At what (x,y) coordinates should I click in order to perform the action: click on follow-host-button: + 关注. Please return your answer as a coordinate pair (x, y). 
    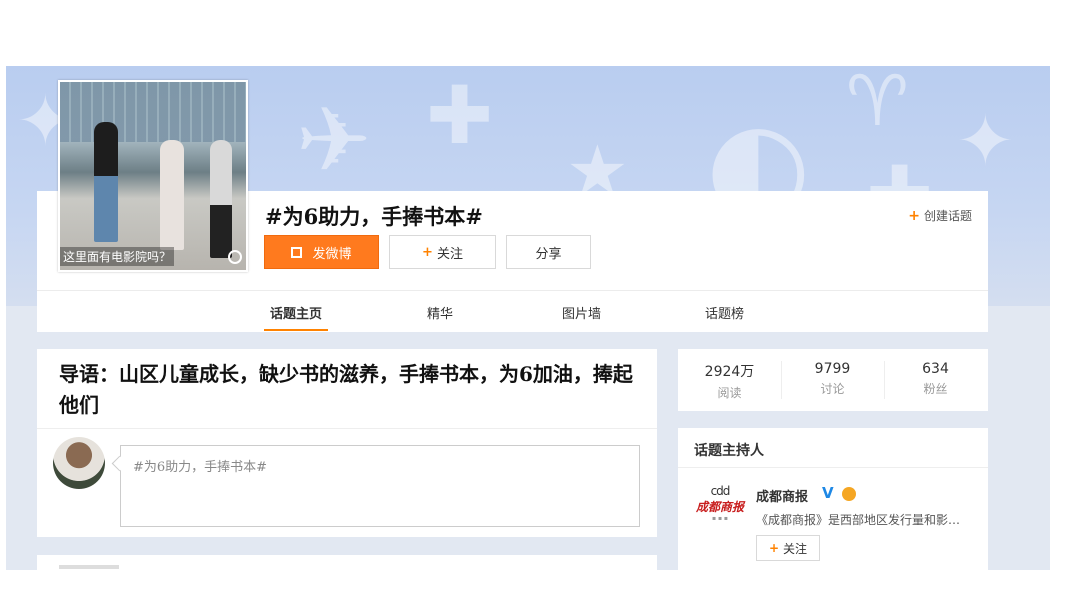
    Looking at the image, I should click on (788, 548).